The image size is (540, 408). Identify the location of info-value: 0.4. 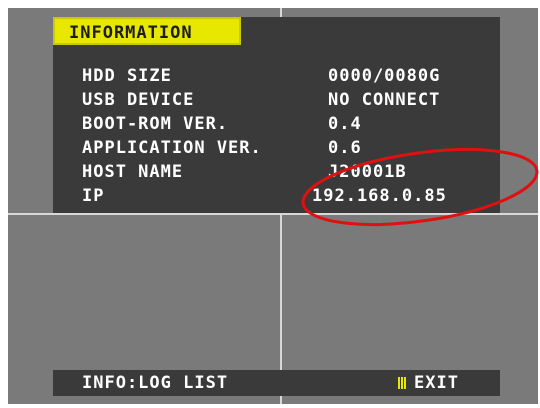
(345, 124).